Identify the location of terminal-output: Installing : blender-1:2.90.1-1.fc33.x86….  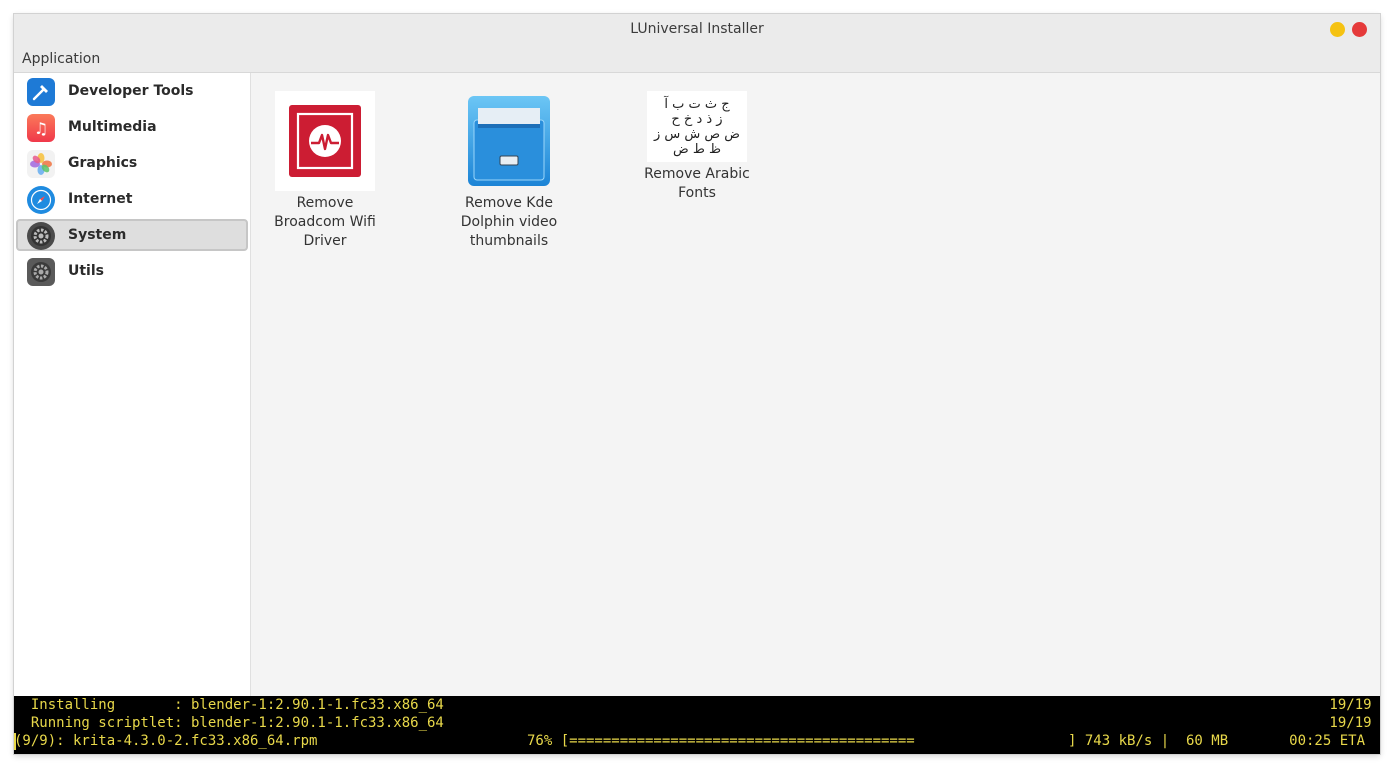
(697, 725).